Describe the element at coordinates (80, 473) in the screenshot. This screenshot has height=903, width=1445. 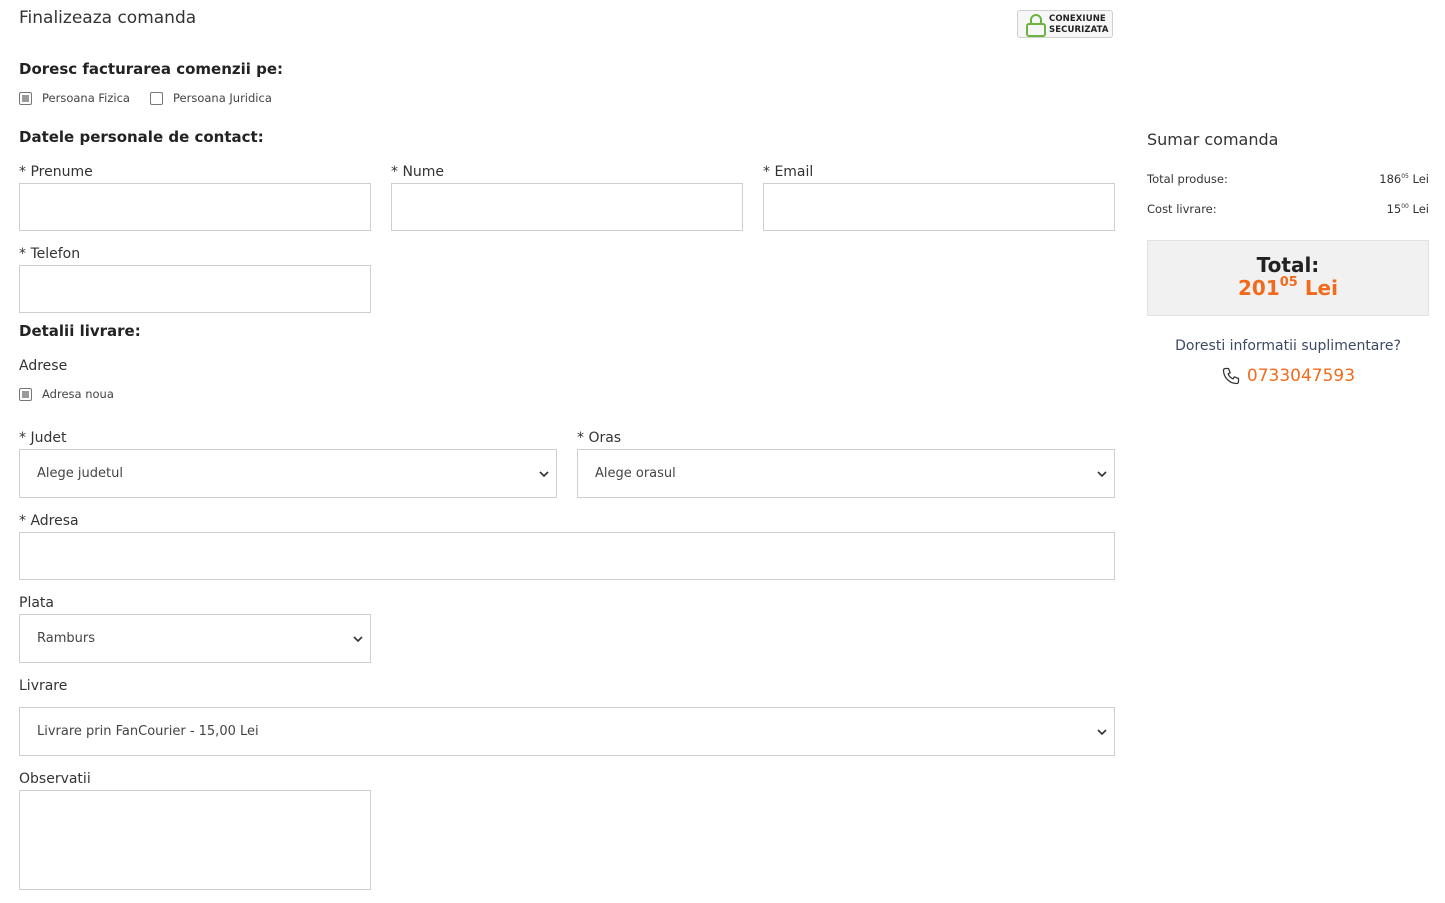
I see `county-select-value: Alege judetul` at that location.